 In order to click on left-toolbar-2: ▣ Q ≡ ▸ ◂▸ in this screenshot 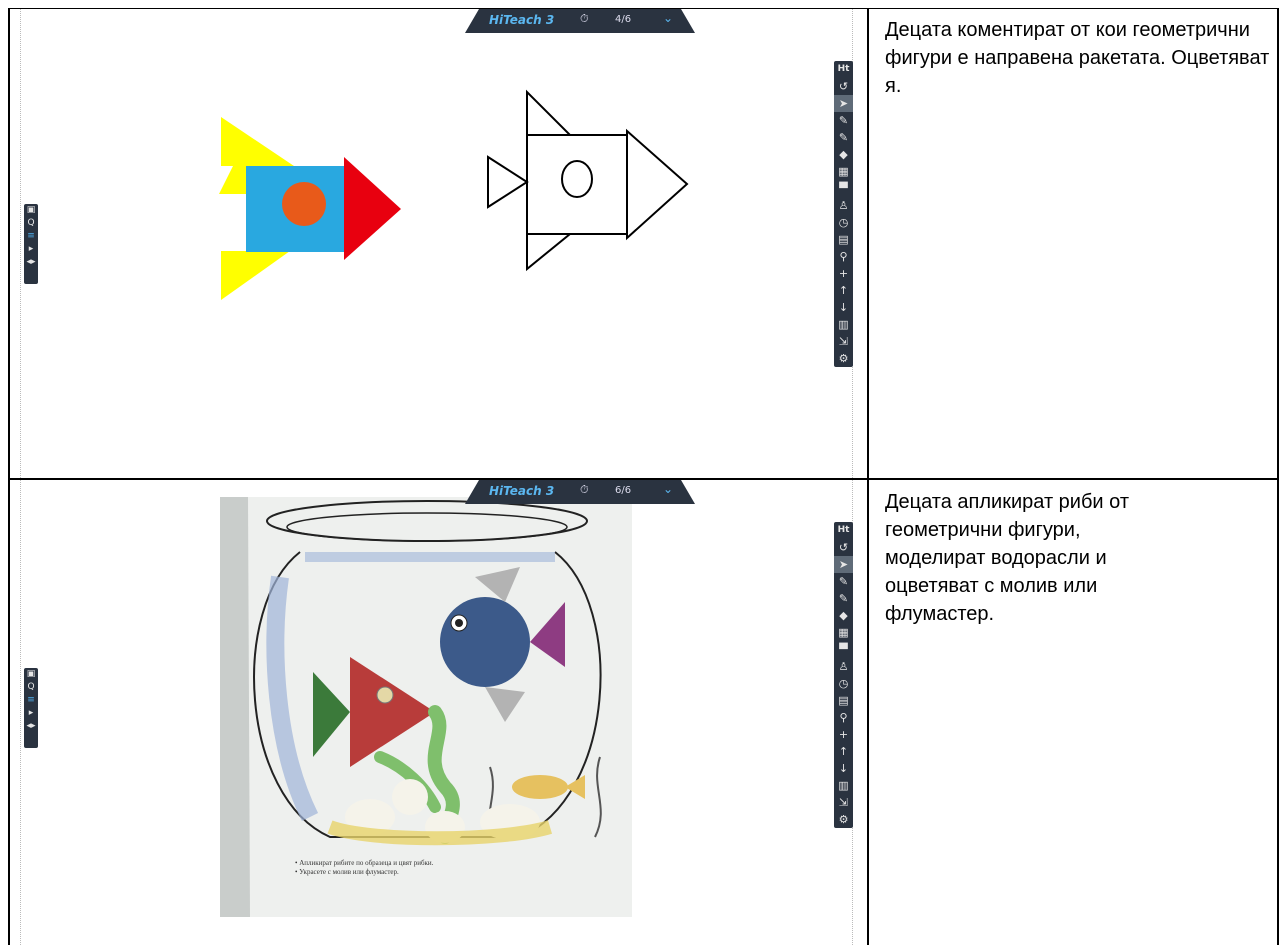, I will do `click(31, 708)`.